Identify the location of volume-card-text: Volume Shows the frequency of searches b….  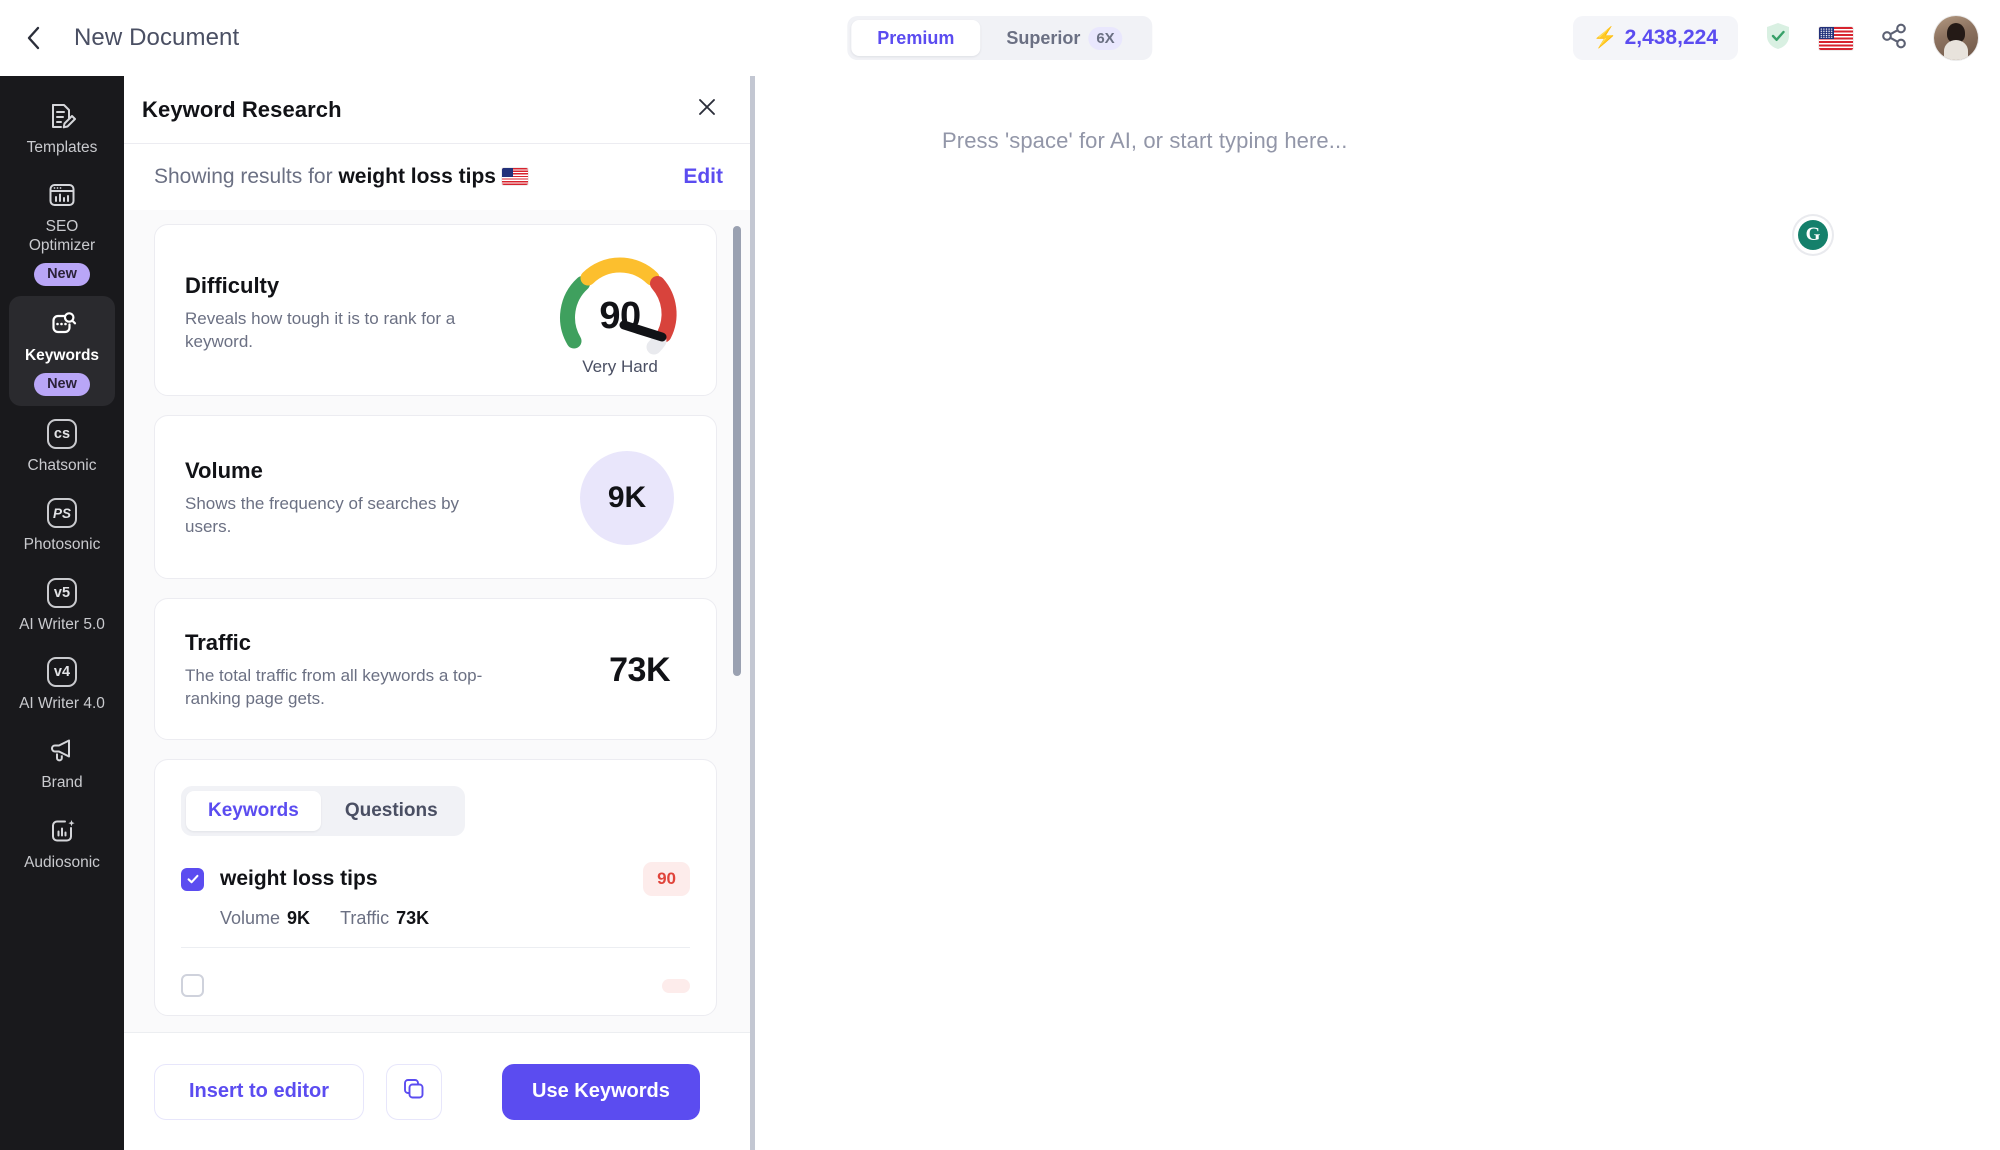
(382, 498).